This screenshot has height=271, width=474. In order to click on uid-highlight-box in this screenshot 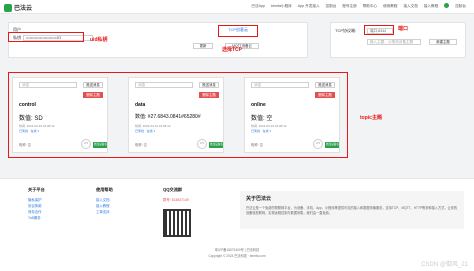, I will do `click(46, 37)`.